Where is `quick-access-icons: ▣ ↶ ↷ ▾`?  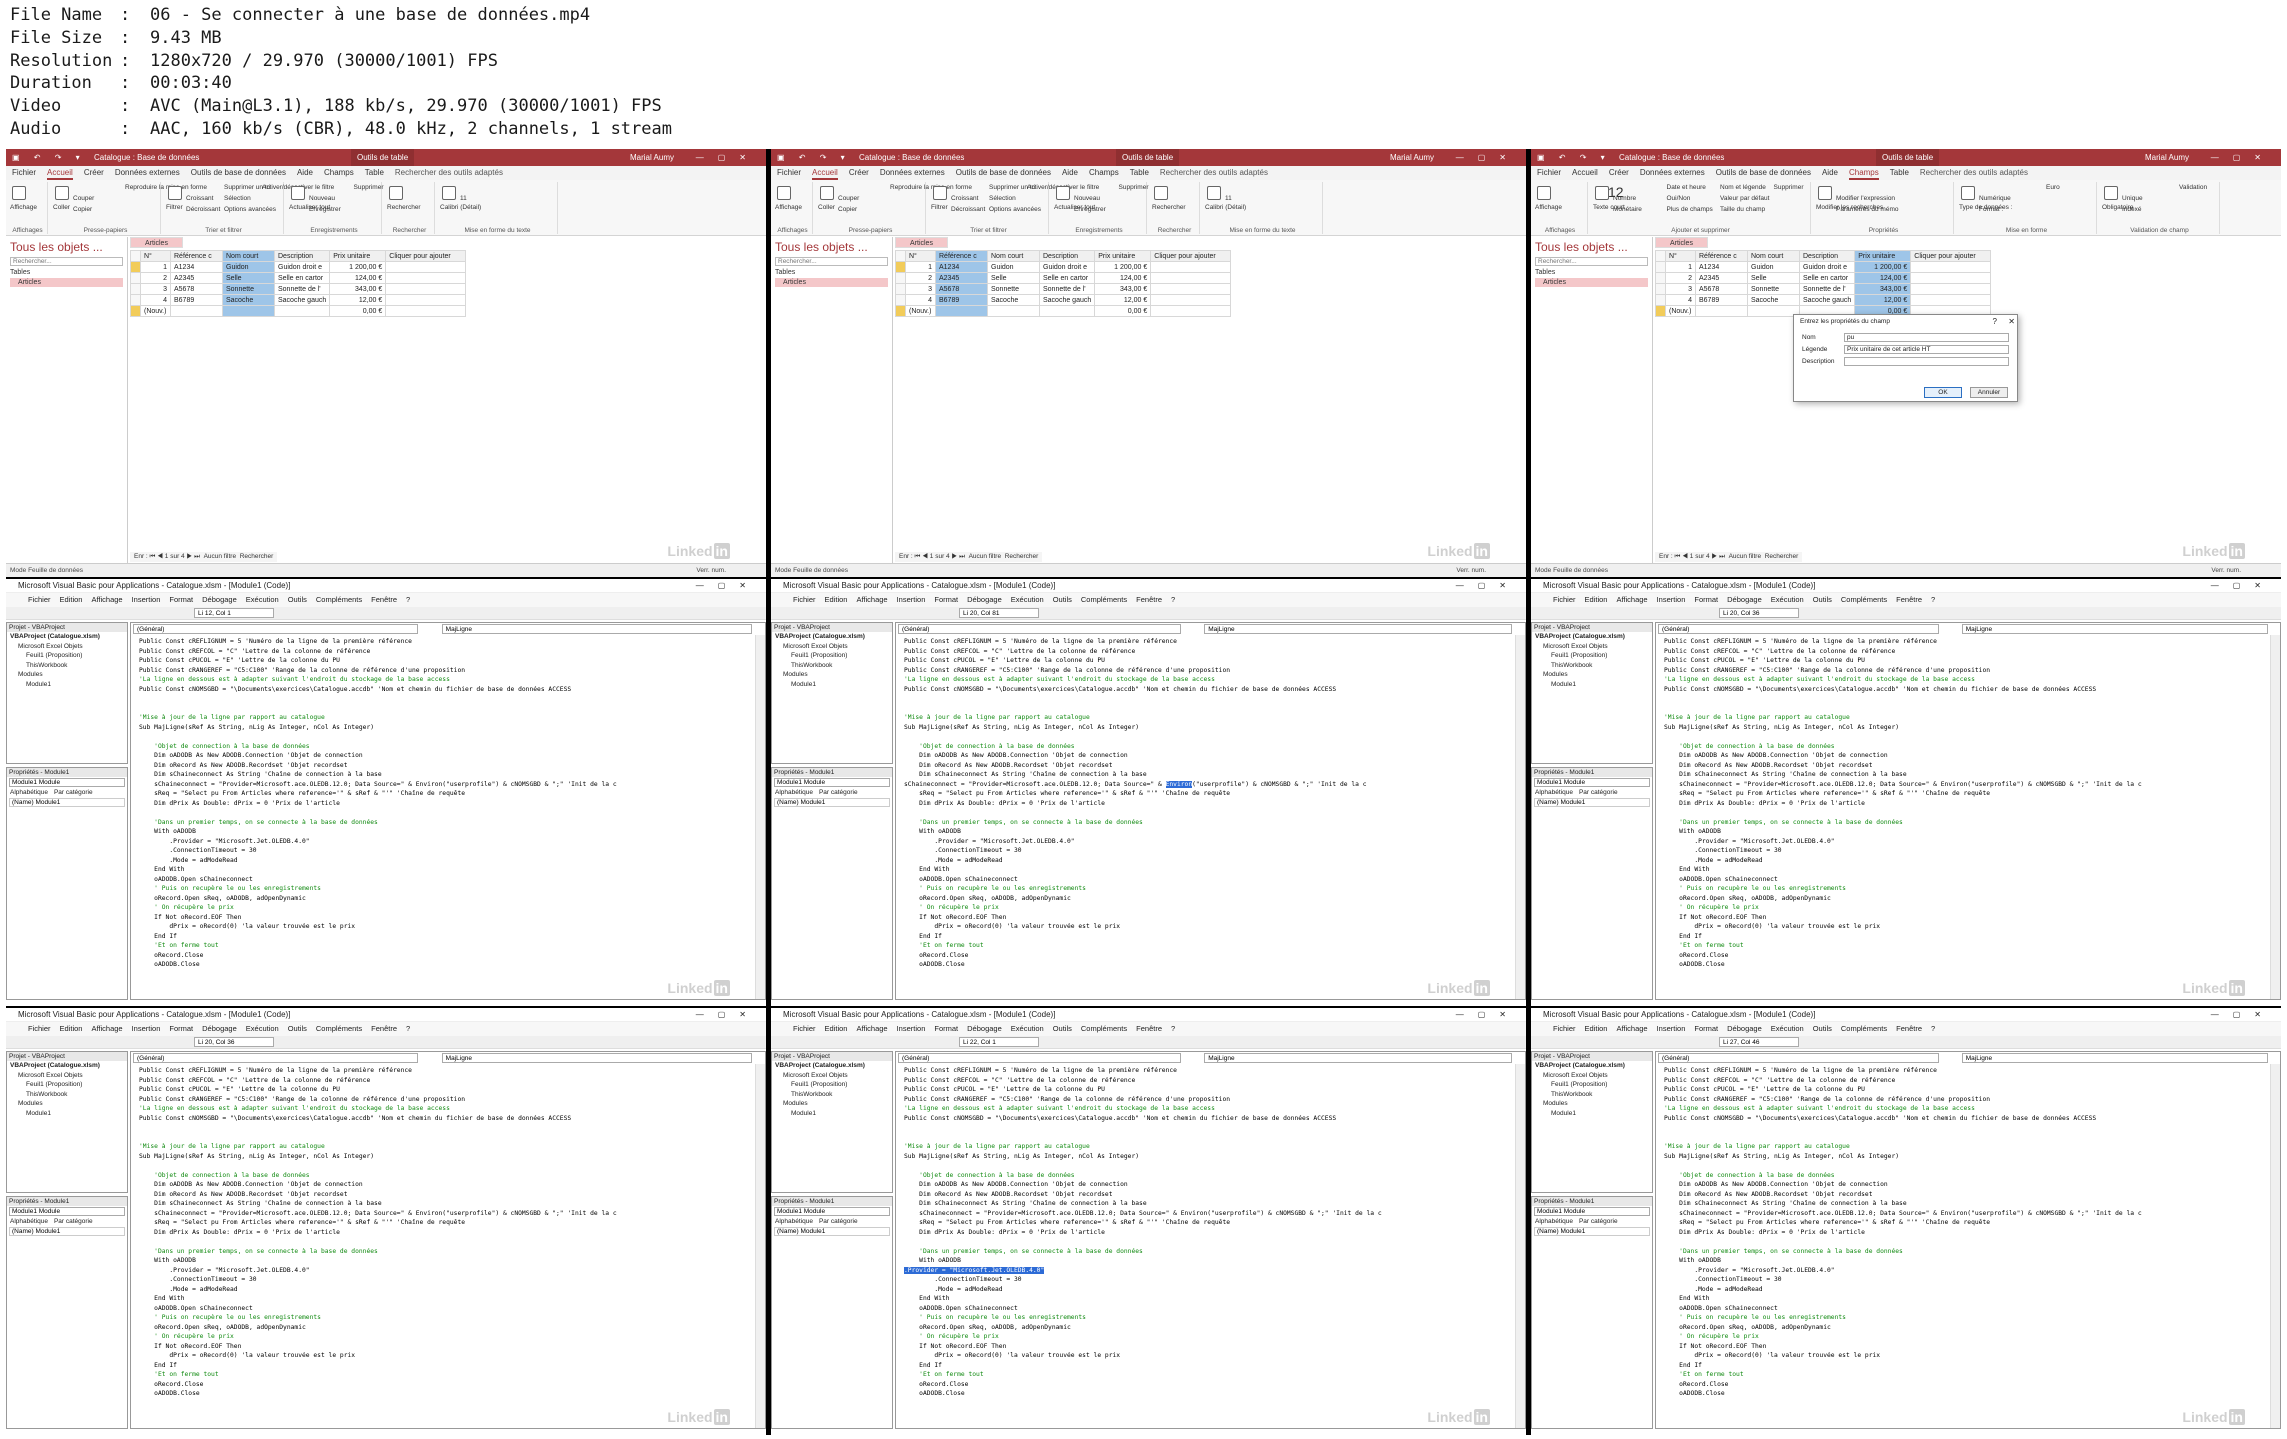
quick-access-icons: ▣ ↶ ↷ ▾ is located at coordinates (814, 157).